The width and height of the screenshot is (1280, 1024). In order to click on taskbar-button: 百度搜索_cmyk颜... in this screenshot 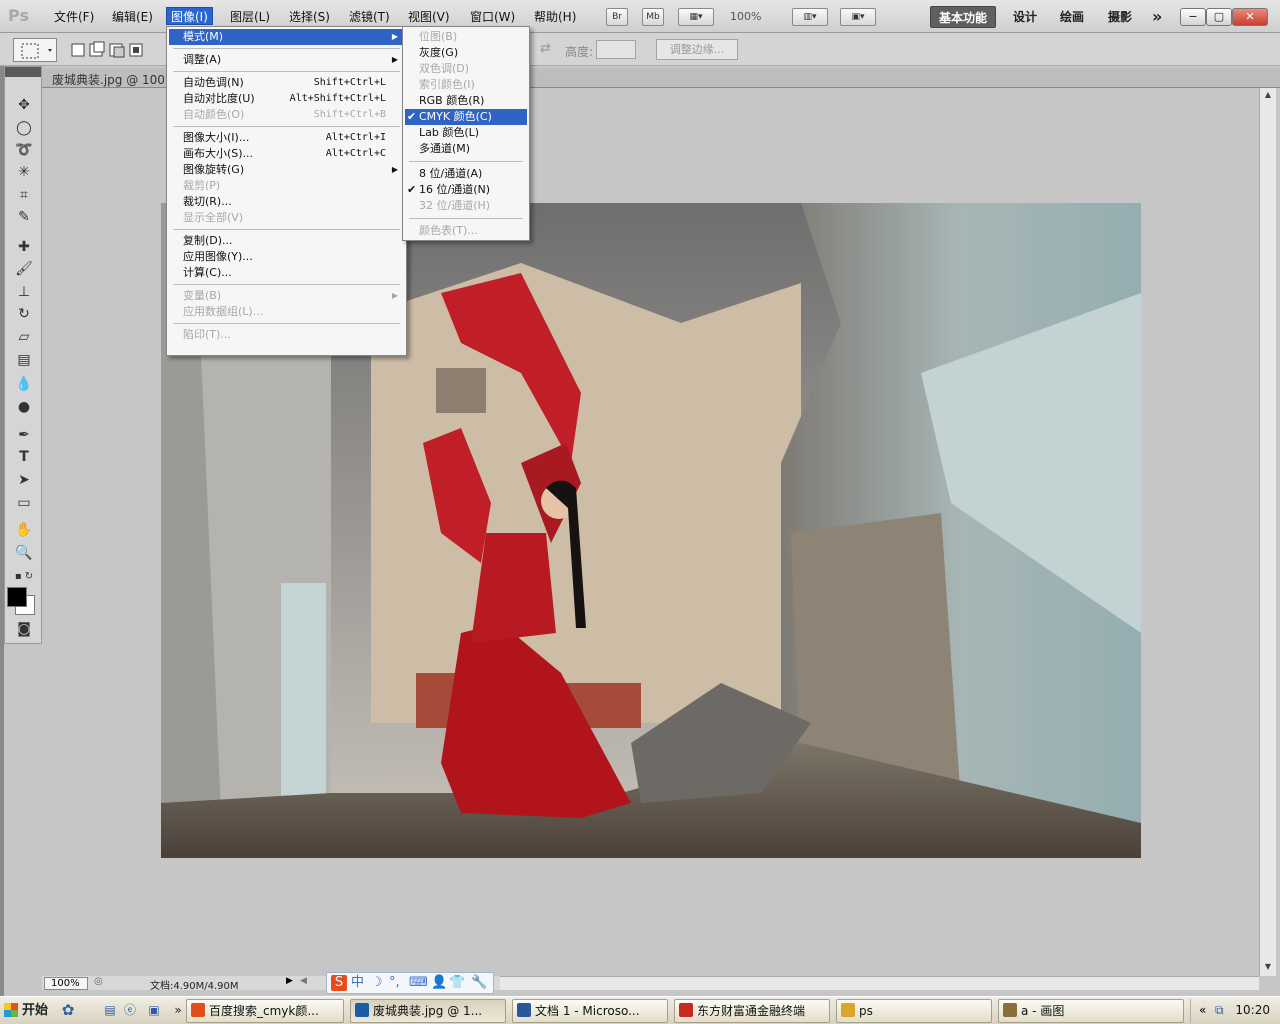, I will do `click(265, 1011)`.